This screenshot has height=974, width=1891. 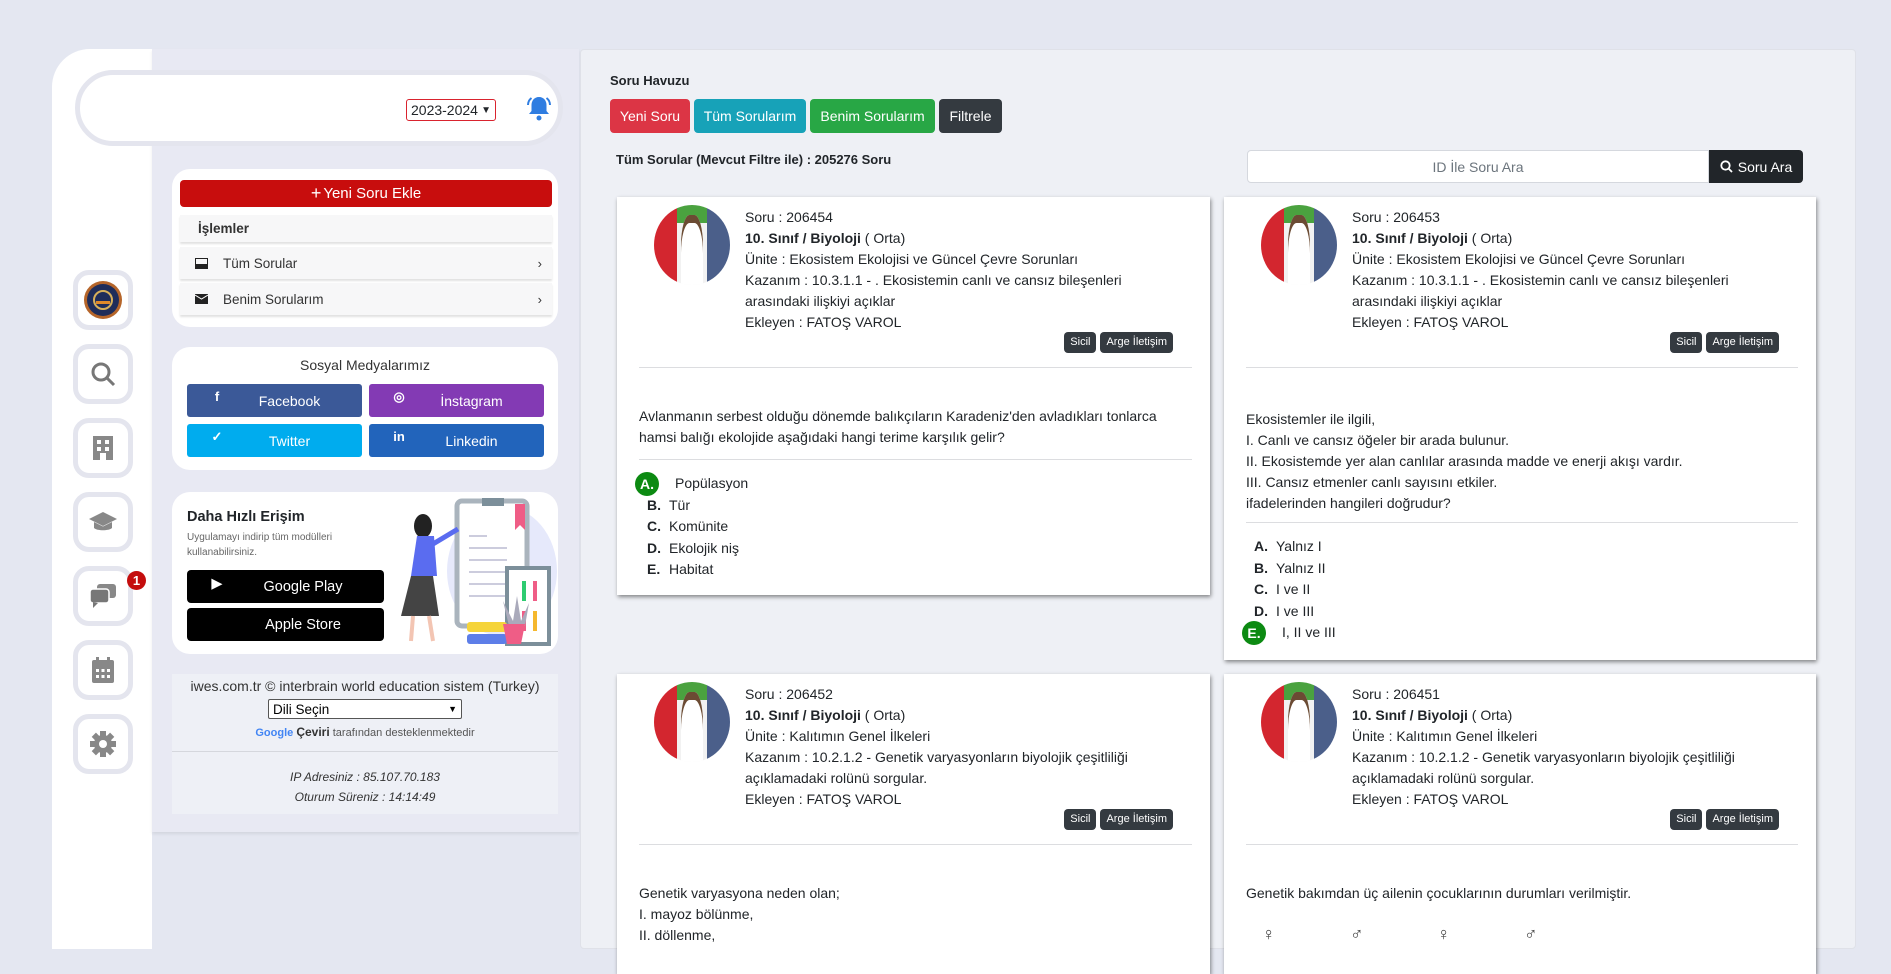 What do you see at coordinates (103, 300) in the screenshot?
I see `sidebar-logo` at bounding box center [103, 300].